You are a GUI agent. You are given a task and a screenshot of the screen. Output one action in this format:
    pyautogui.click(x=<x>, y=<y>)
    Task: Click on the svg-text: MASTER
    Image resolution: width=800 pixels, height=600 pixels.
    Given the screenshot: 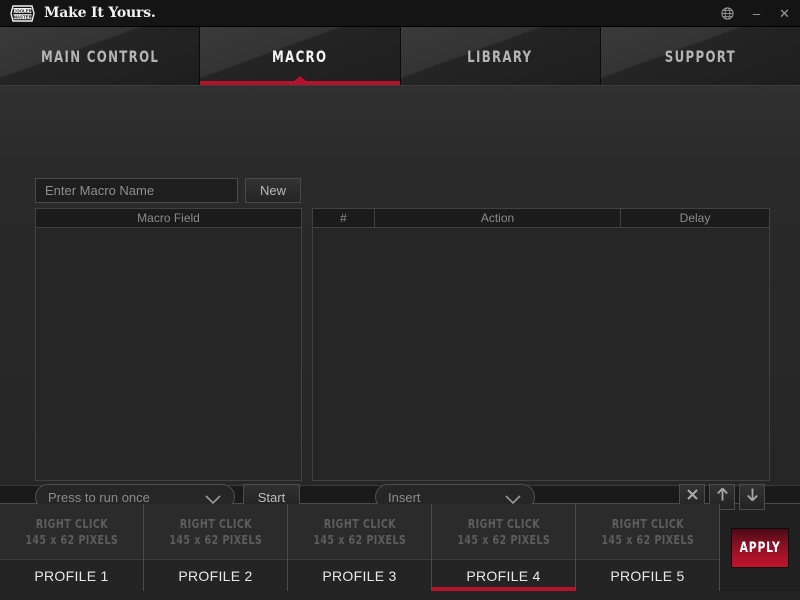 What is the action you would take?
    pyautogui.click(x=22, y=16)
    